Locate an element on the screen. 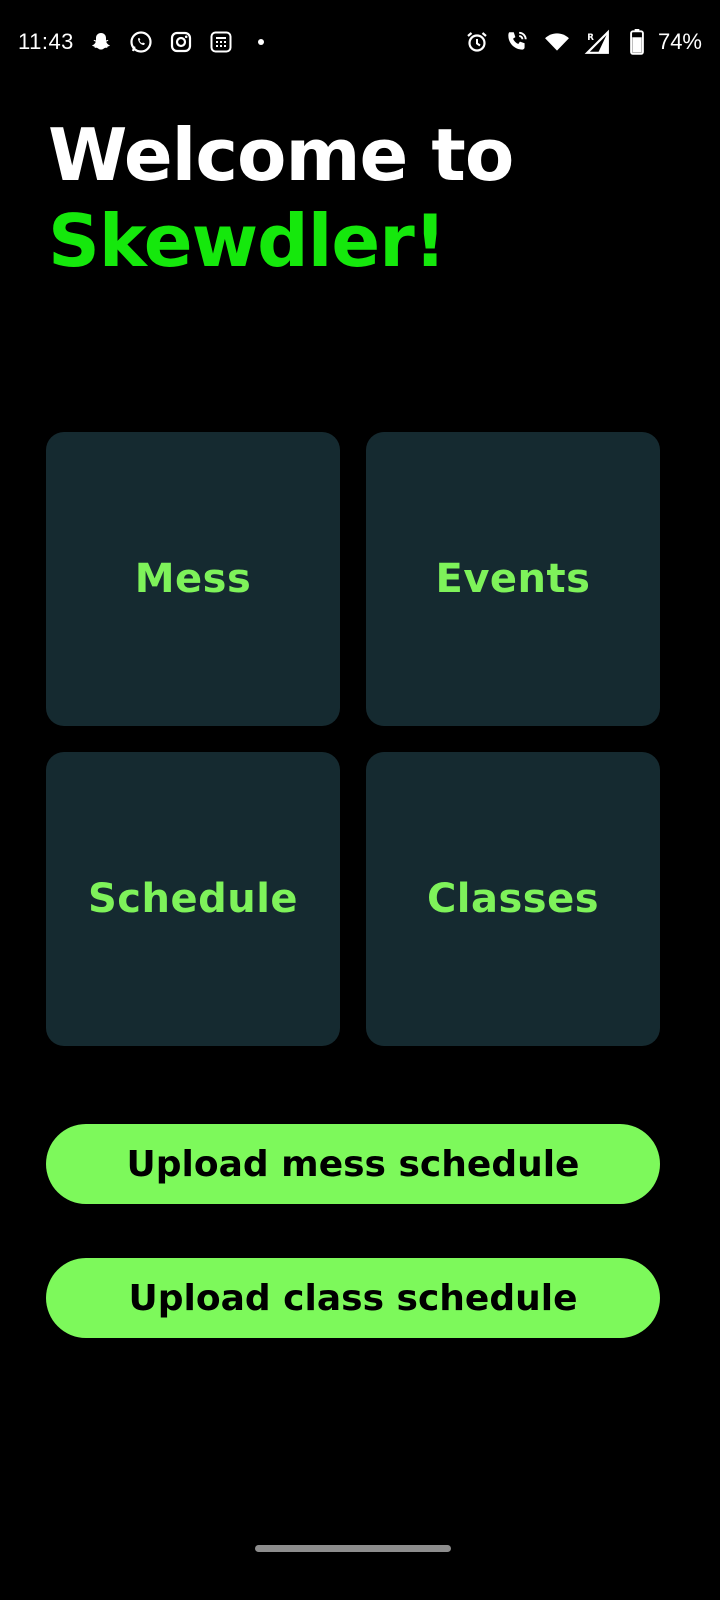 Image resolution: width=720 pixels, height=1600 pixels. status-bar: 11:43 R 74% is located at coordinates (360, 42).